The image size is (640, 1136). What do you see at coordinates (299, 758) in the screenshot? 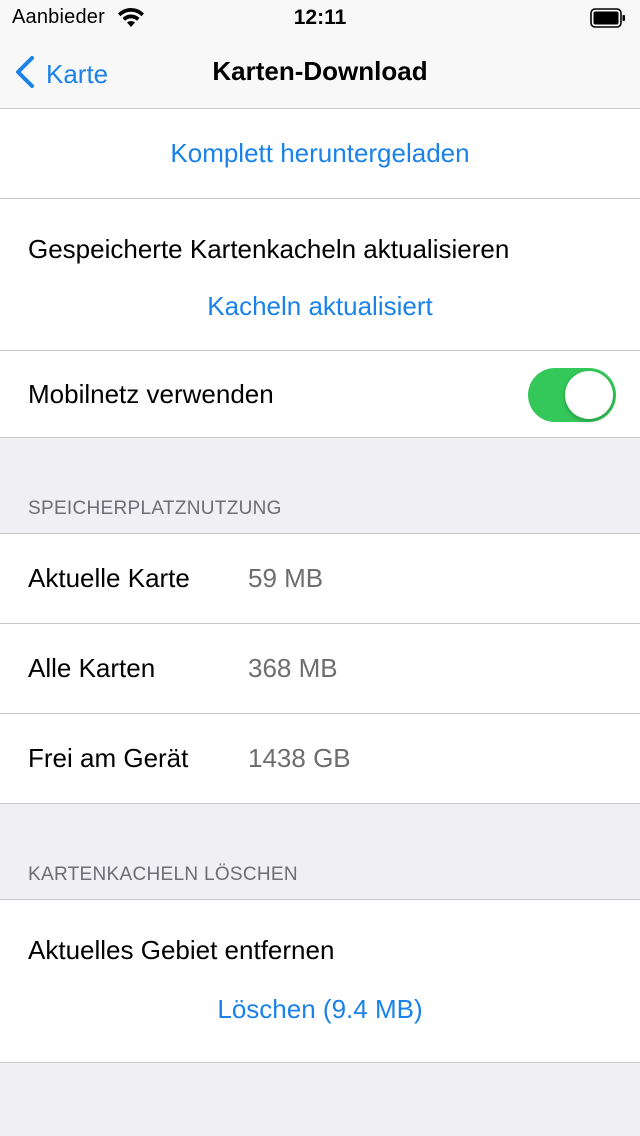
I see `storage-row-value: 1438 GB` at bounding box center [299, 758].